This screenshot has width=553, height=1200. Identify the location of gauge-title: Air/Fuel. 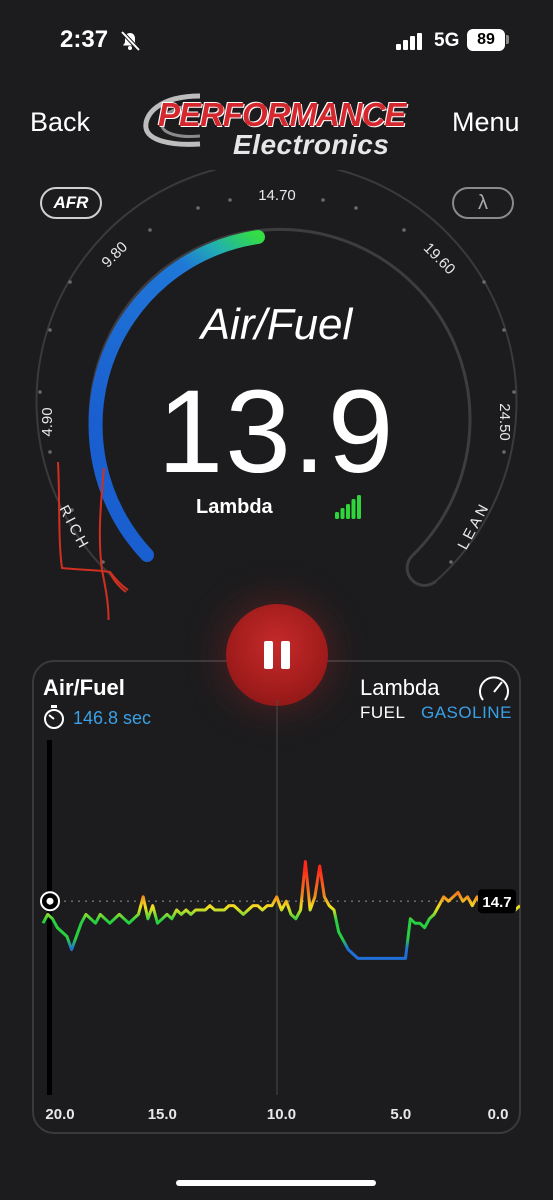
(276, 324).